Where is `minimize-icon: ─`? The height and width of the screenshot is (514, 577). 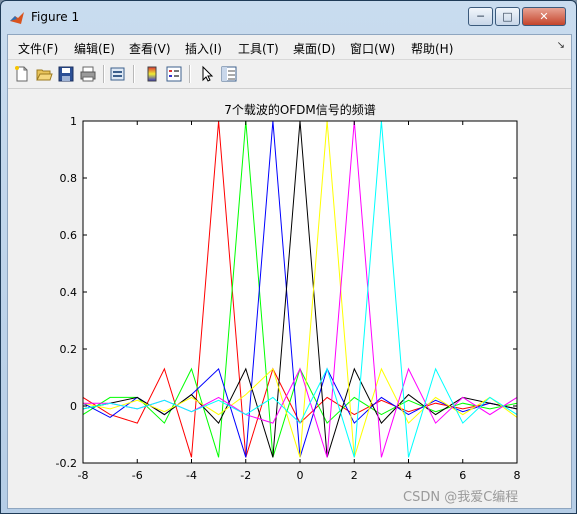 minimize-icon: ─ is located at coordinates (480, 16).